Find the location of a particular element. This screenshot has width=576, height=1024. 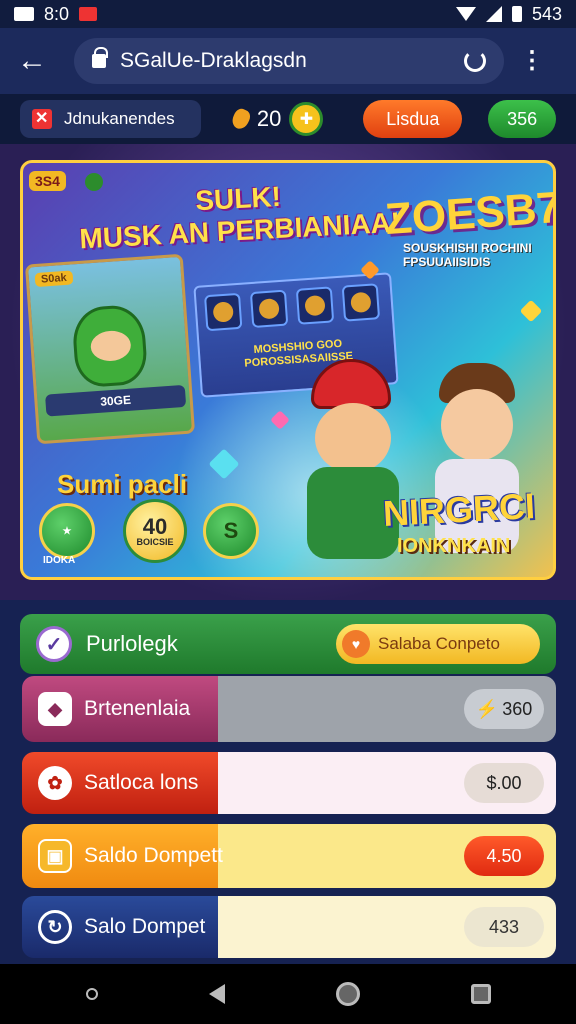

game-logo-subtitle: IONKNKAIN is located at coordinates (454, 546).